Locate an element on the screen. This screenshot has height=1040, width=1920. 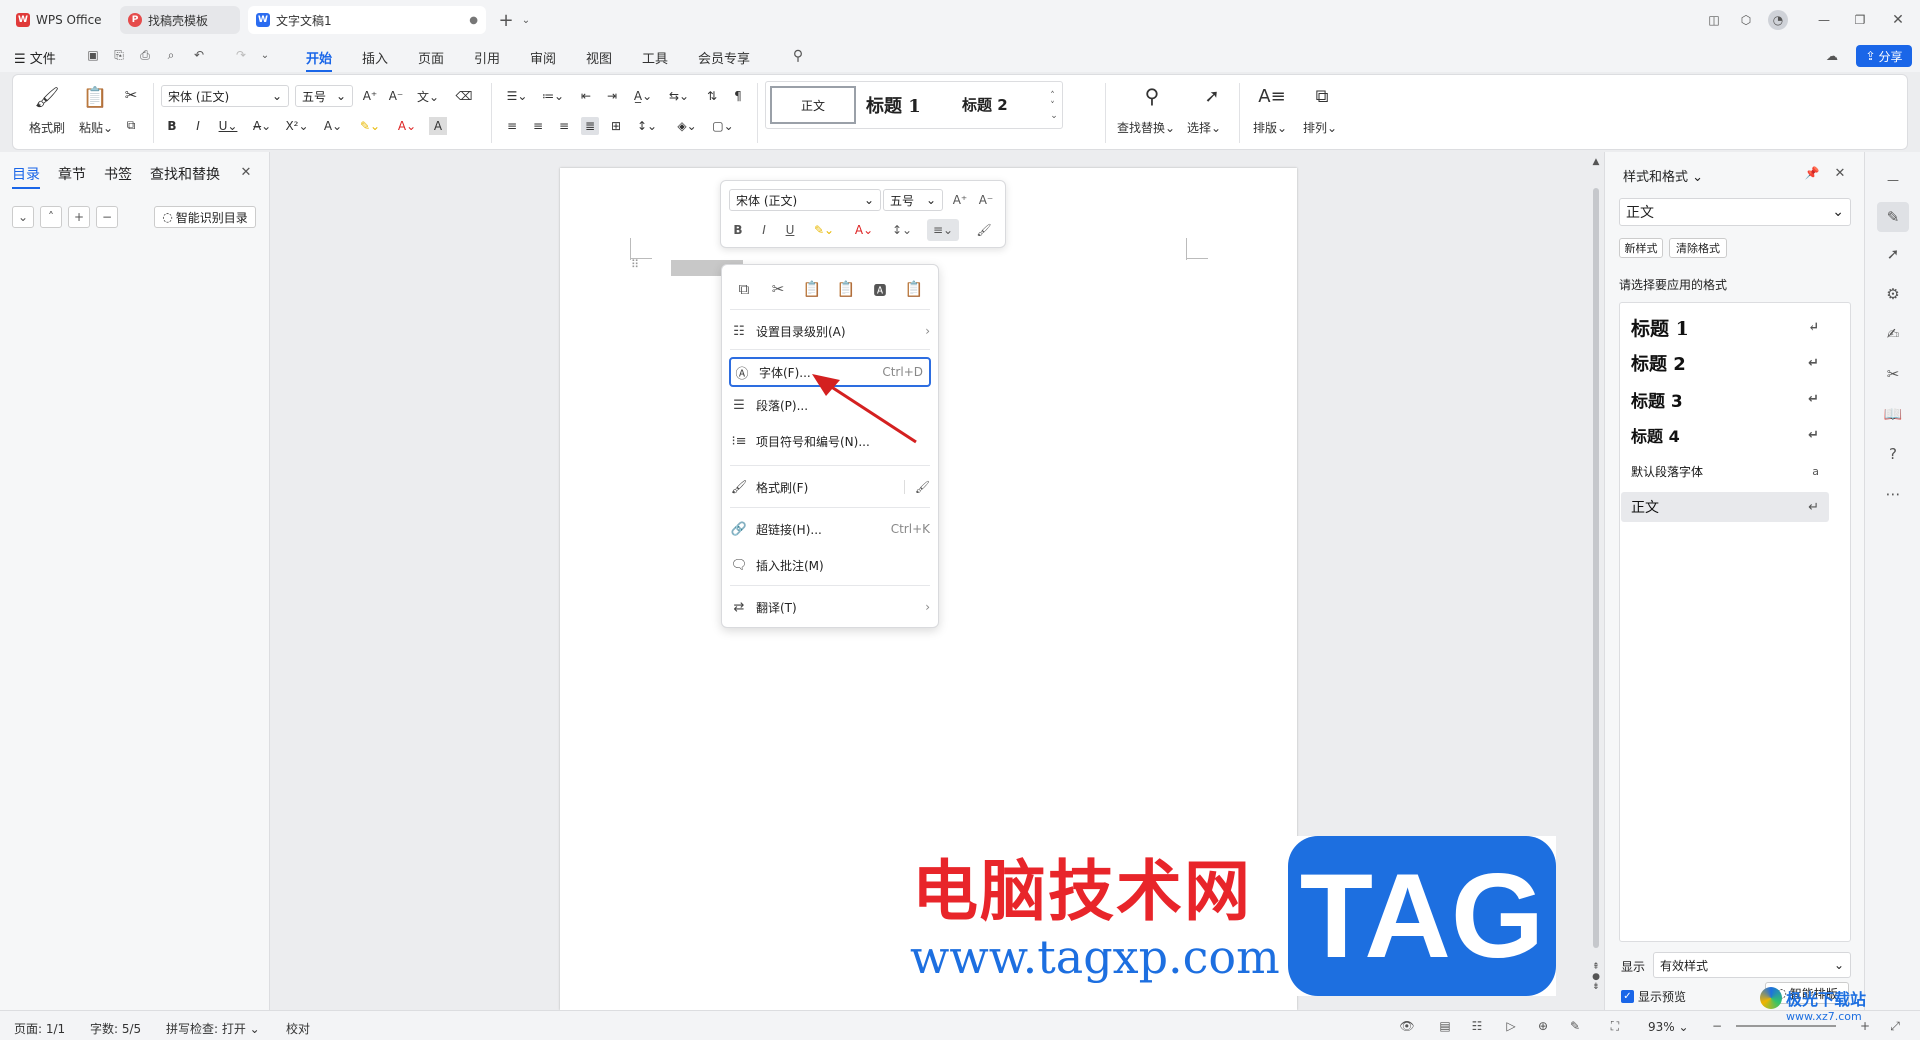
nav-tab-bookmarks: 书签 is located at coordinates (118, 174).